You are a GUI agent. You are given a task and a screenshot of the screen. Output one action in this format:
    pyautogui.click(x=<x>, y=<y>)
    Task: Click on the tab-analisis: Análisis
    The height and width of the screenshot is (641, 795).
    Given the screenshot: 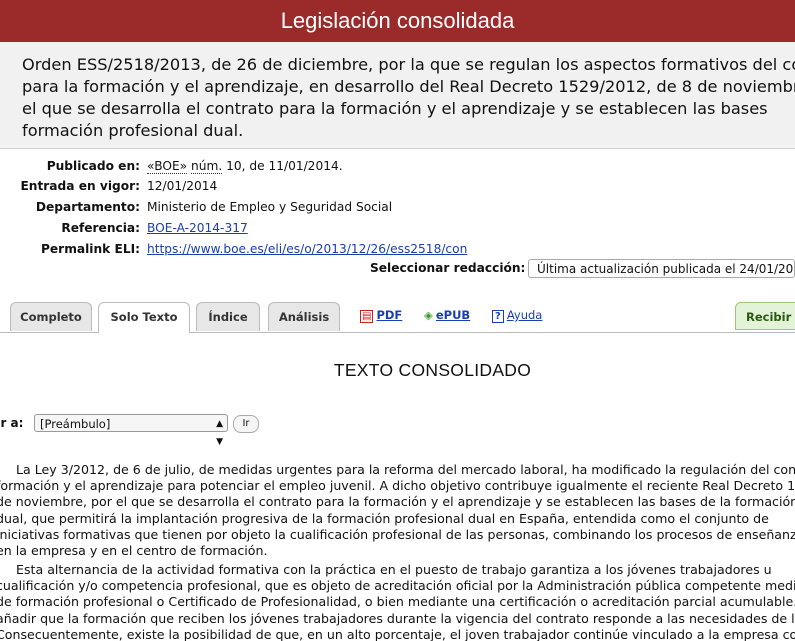 What is the action you would take?
    pyautogui.click(x=304, y=316)
    